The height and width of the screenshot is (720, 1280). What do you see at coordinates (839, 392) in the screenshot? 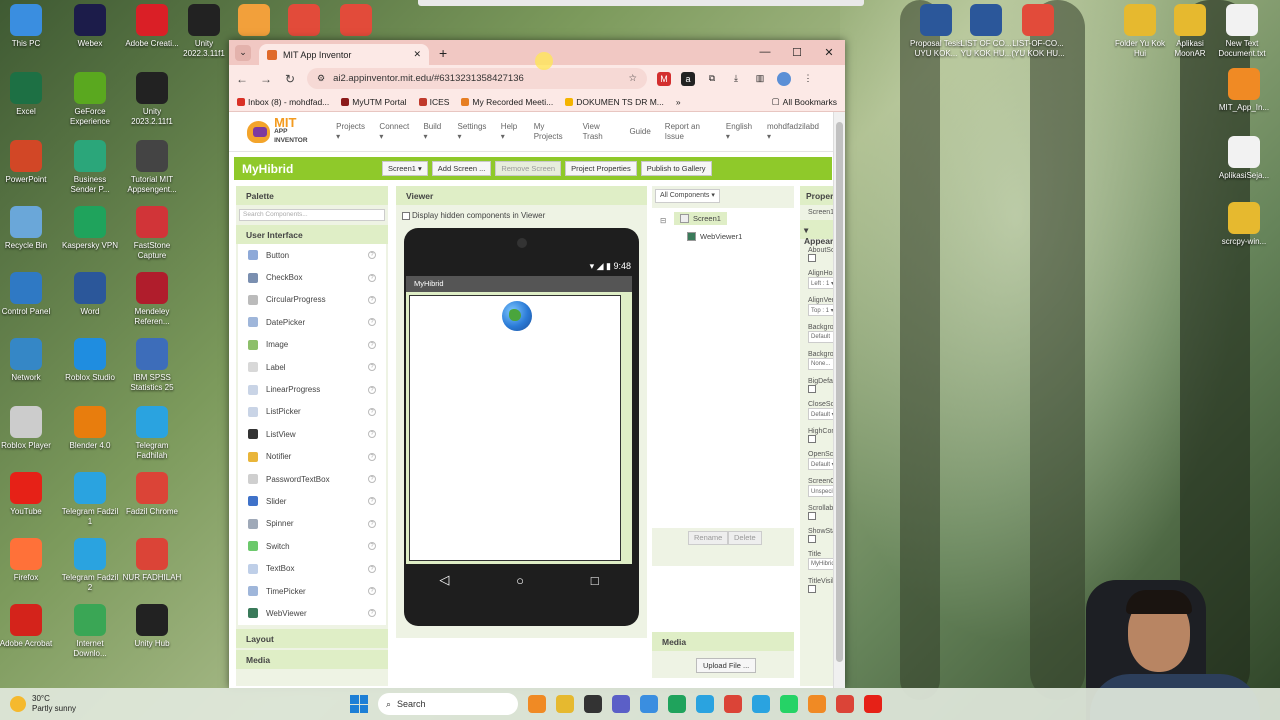
I see `scrollbar-thumb` at bounding box center [839, 392].